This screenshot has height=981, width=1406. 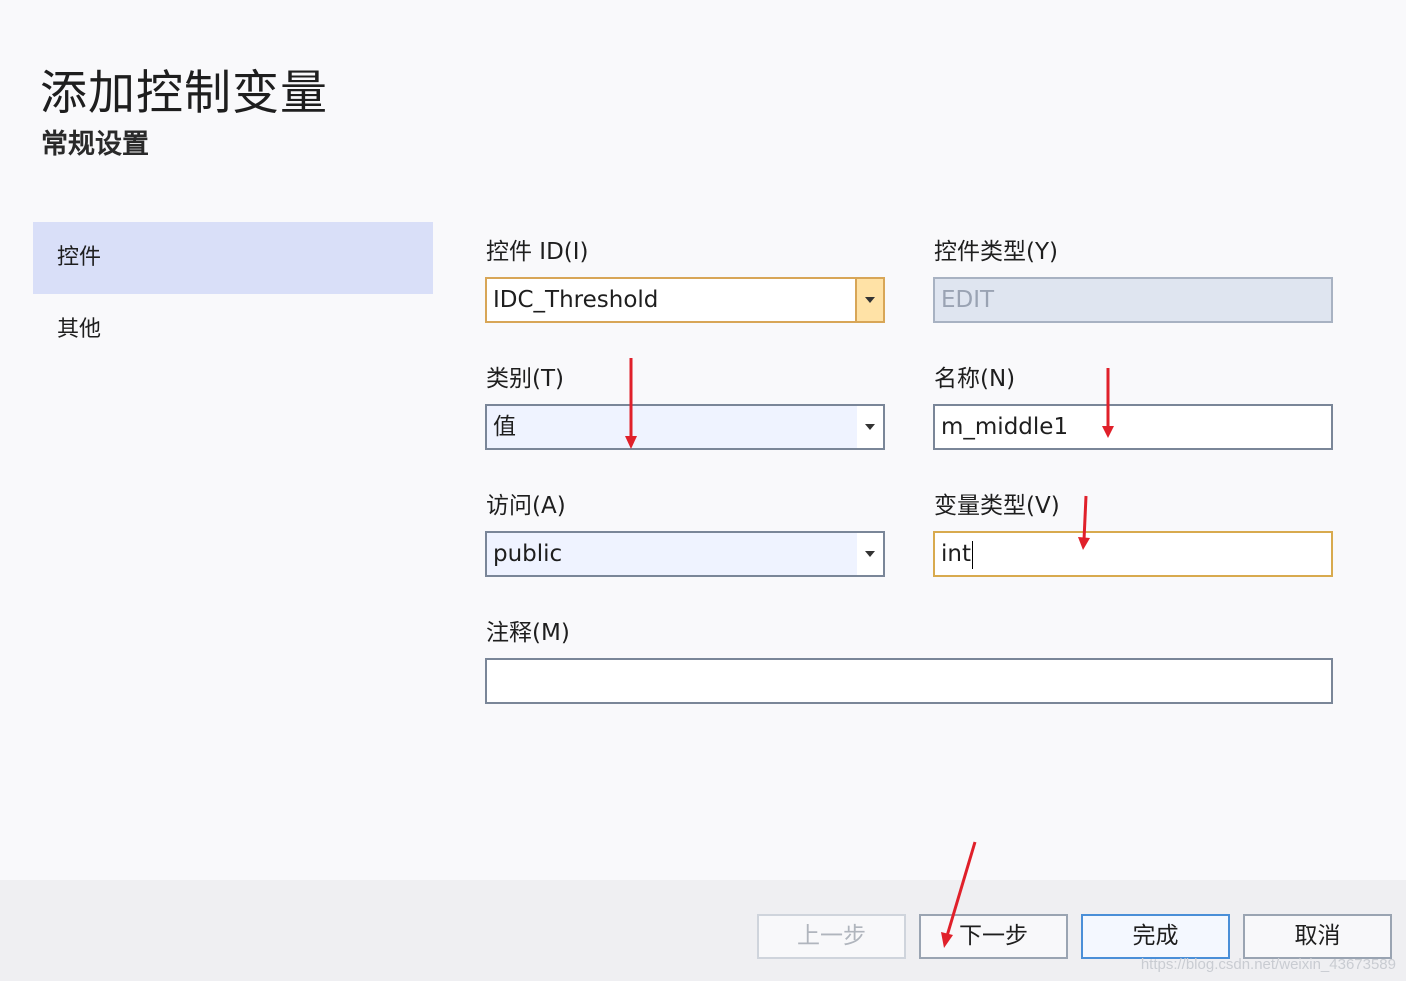 What do you see at coordinates (685, 300) in the screenshot?
I see `control-id-combobox: IDC_Threshold` at bounding box center [685, 300].